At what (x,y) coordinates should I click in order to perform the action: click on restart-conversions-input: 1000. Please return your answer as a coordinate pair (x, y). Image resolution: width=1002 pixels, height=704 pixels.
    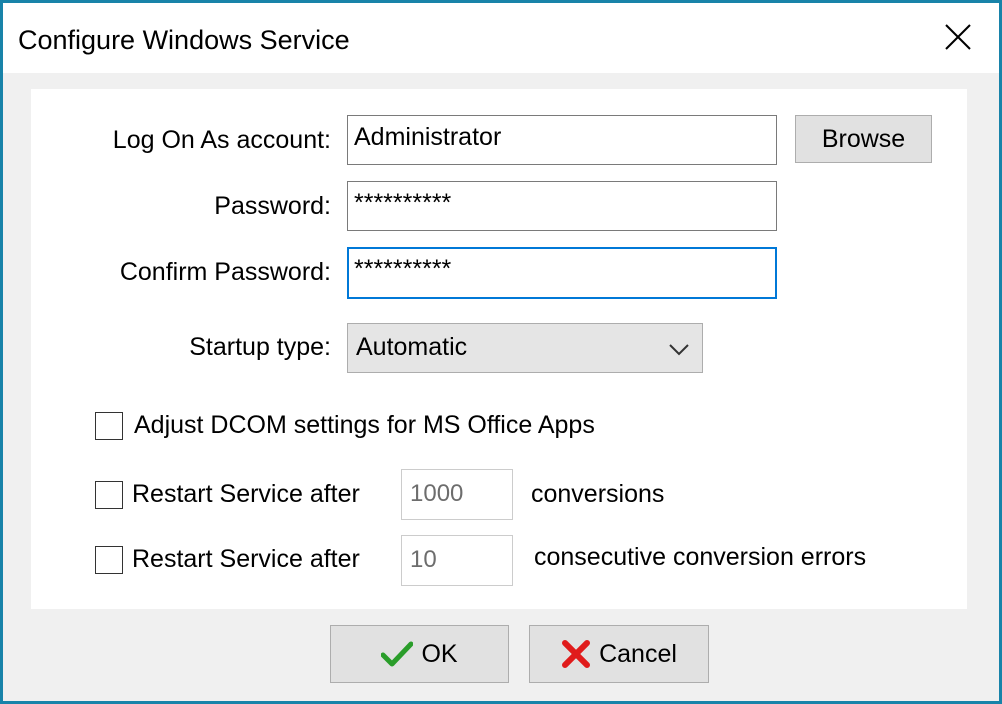
    Looking at the image, I should click on (457, 494).